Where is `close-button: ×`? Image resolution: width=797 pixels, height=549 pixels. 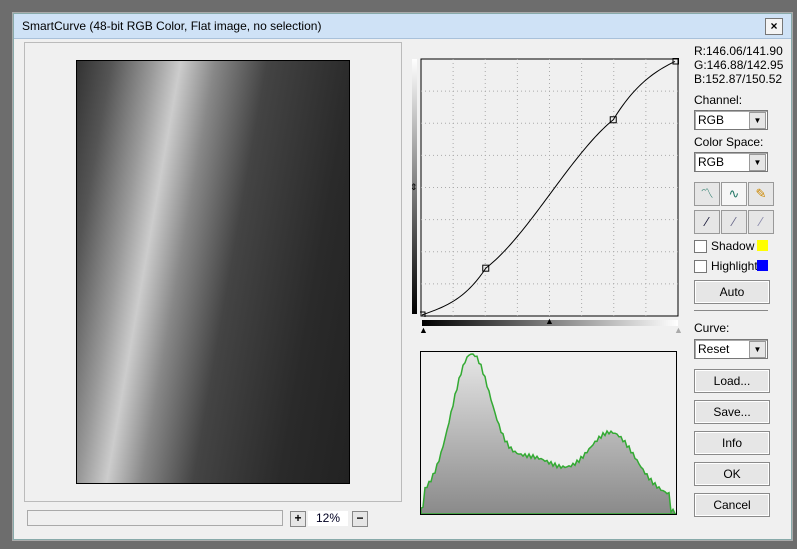
close-button: × is located at coordinates (774, 26).